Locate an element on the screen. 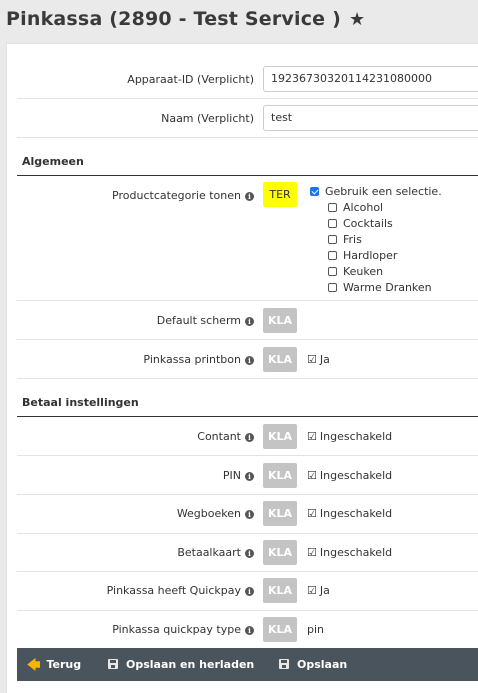 The height and width of the screenshot is (693, 478). device-id-label: Apparaat-ID (Verplicht) is located at coordinates (190, 79).